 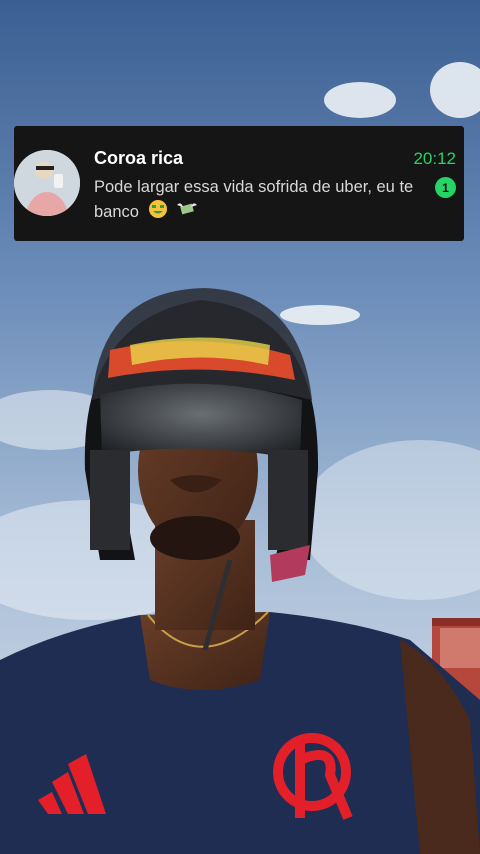 I want to click on contact-avatar, so click(x=47, y=183).